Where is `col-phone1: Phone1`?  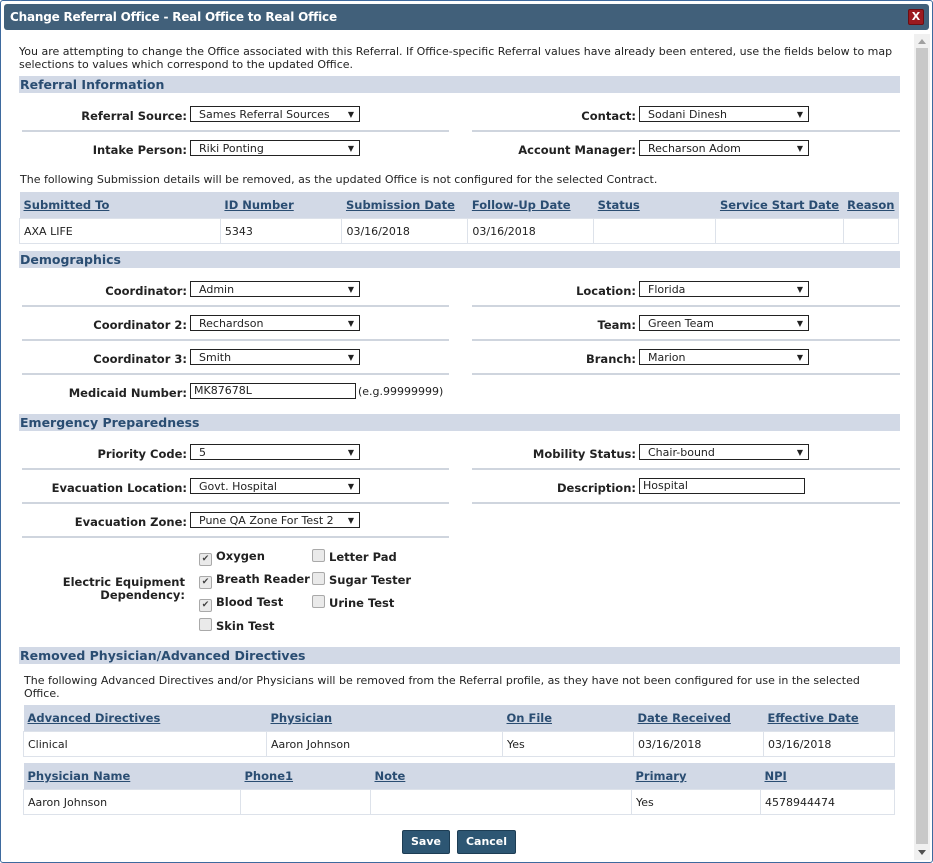
col-phone1: Phone1 is located at coordinates (305, 776).